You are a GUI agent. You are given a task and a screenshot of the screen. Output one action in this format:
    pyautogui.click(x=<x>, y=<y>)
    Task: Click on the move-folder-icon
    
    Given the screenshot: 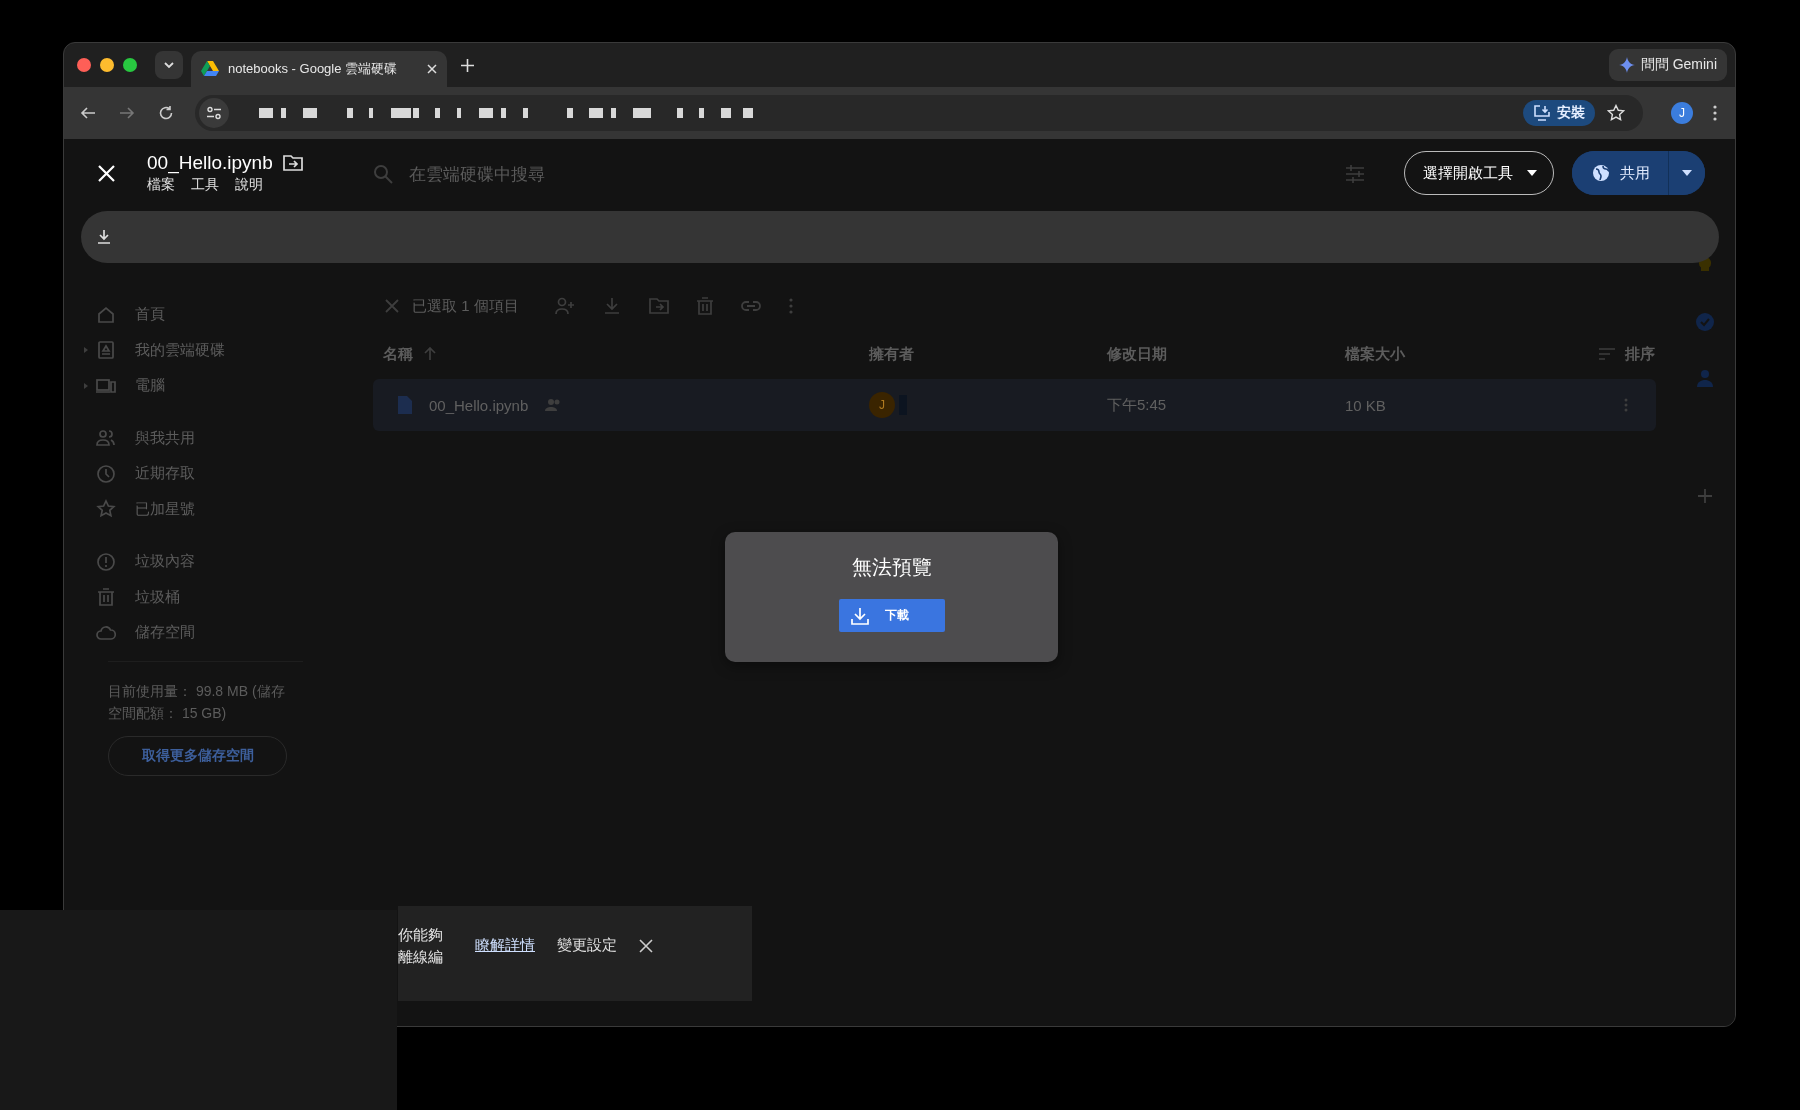 What is the action you would take?
    pyautogui.click(x=658, y=306)
    